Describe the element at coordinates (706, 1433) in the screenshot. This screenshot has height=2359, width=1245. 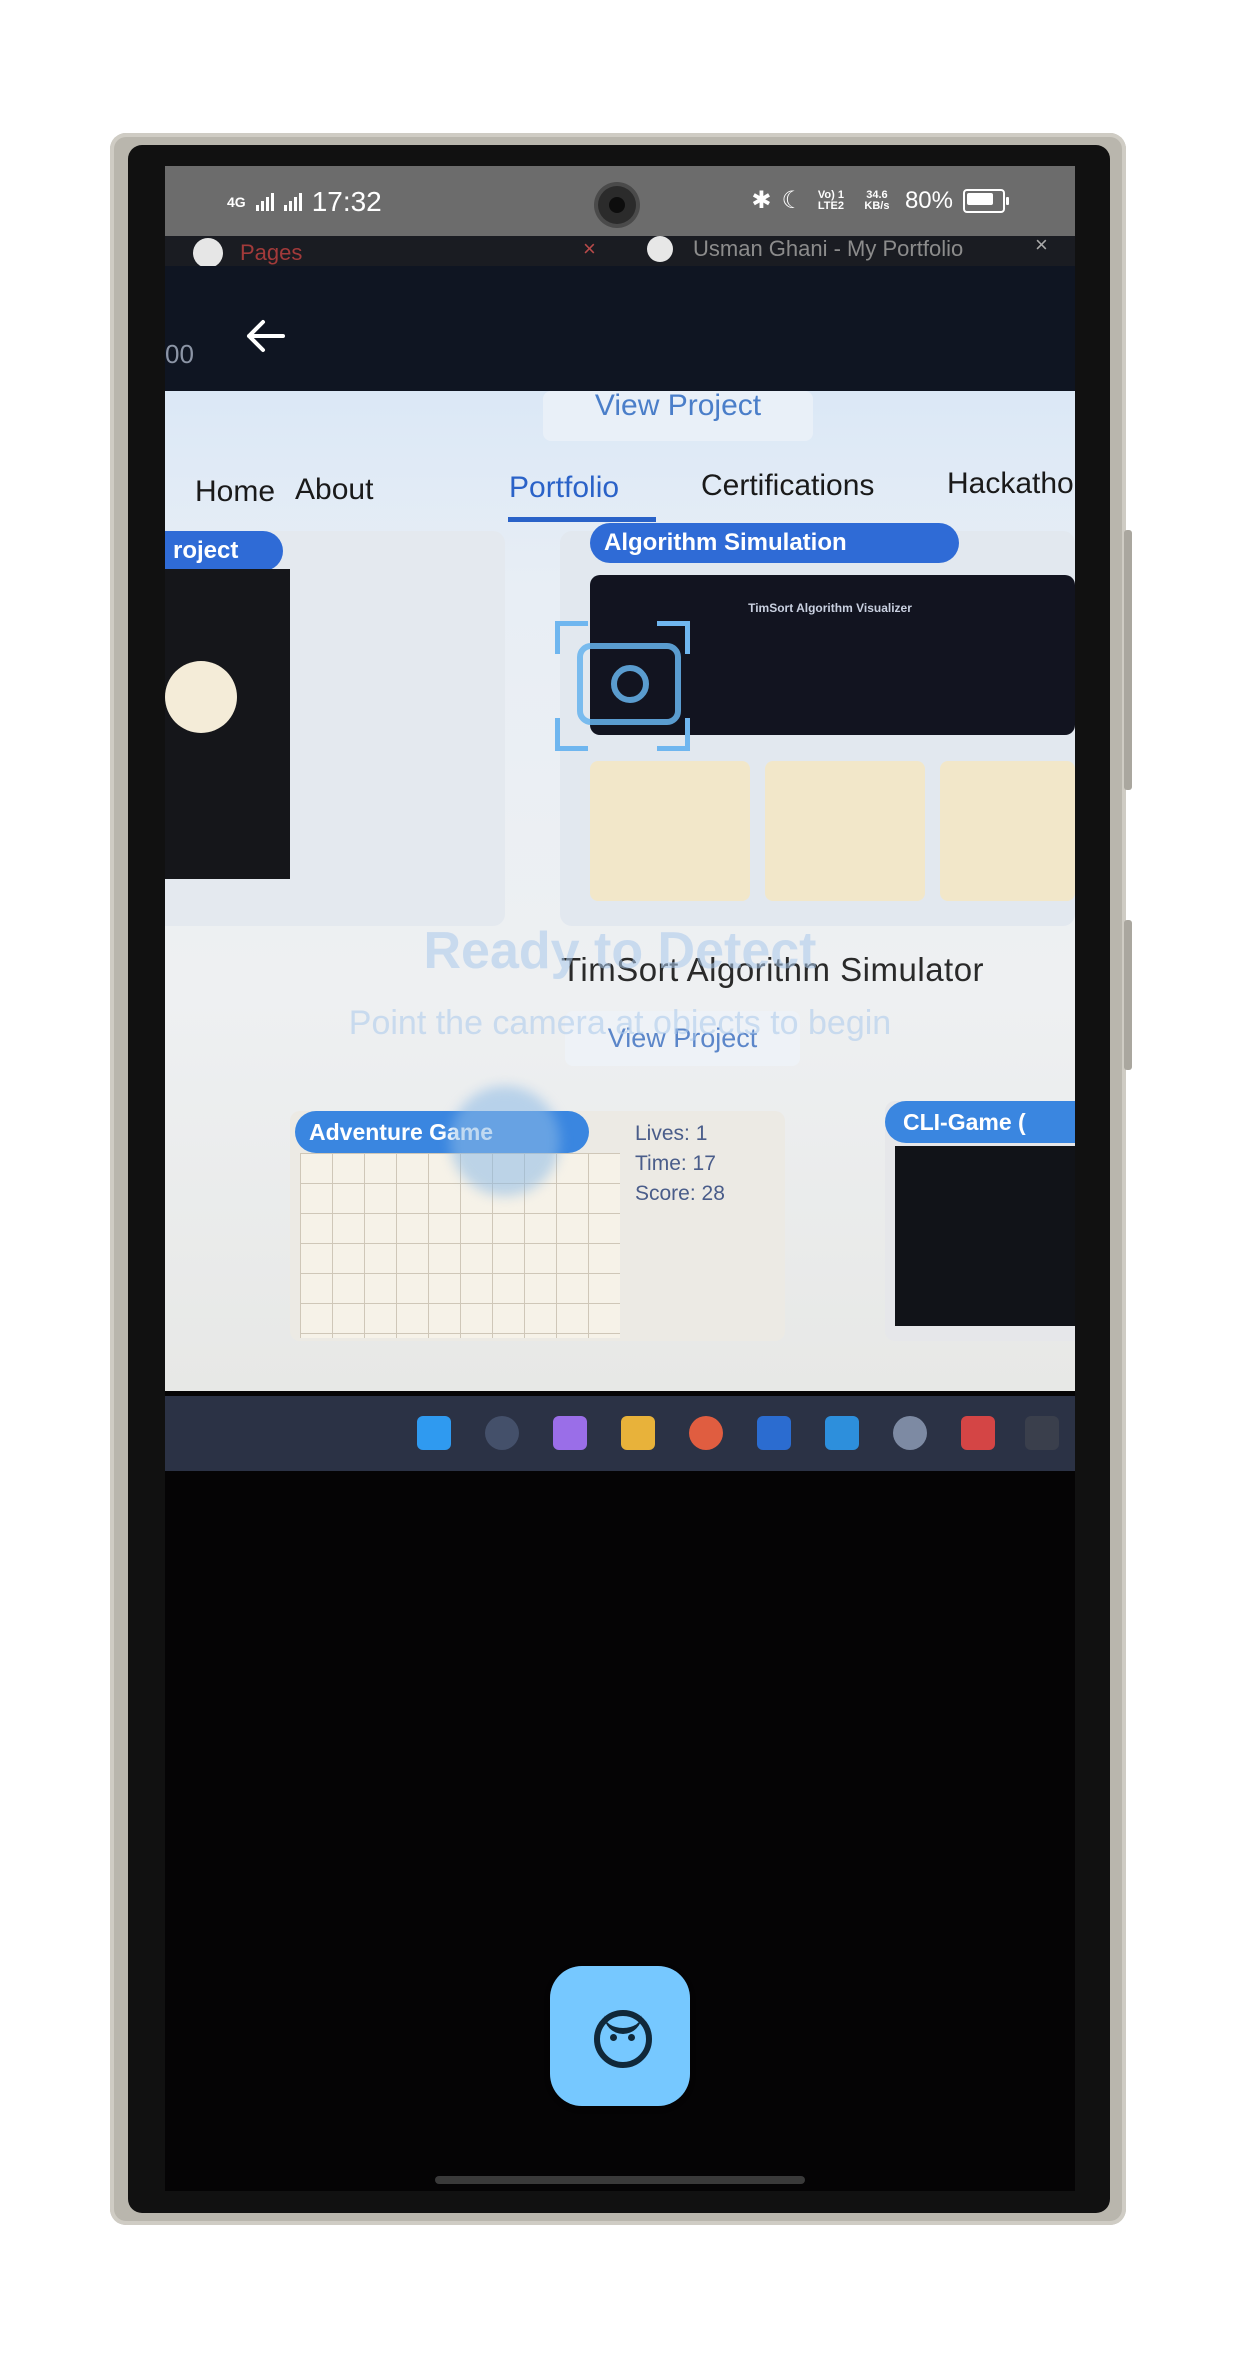
I see `chrome-icon` at that location.